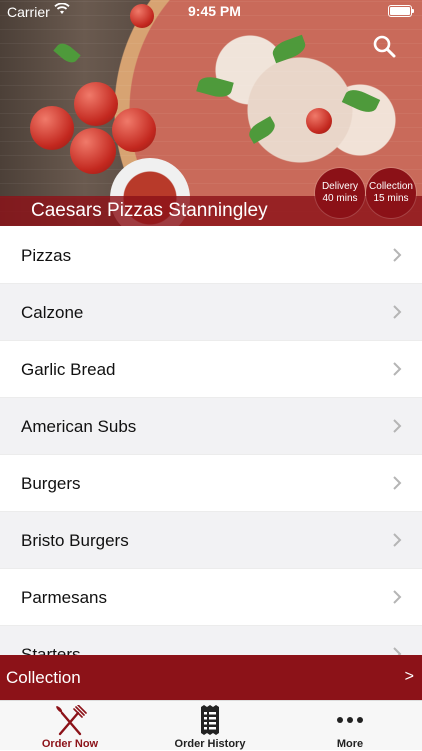 This screenshot has width=422, height=751. I want to click on menu-item-label: Starters, so click(51, 650).